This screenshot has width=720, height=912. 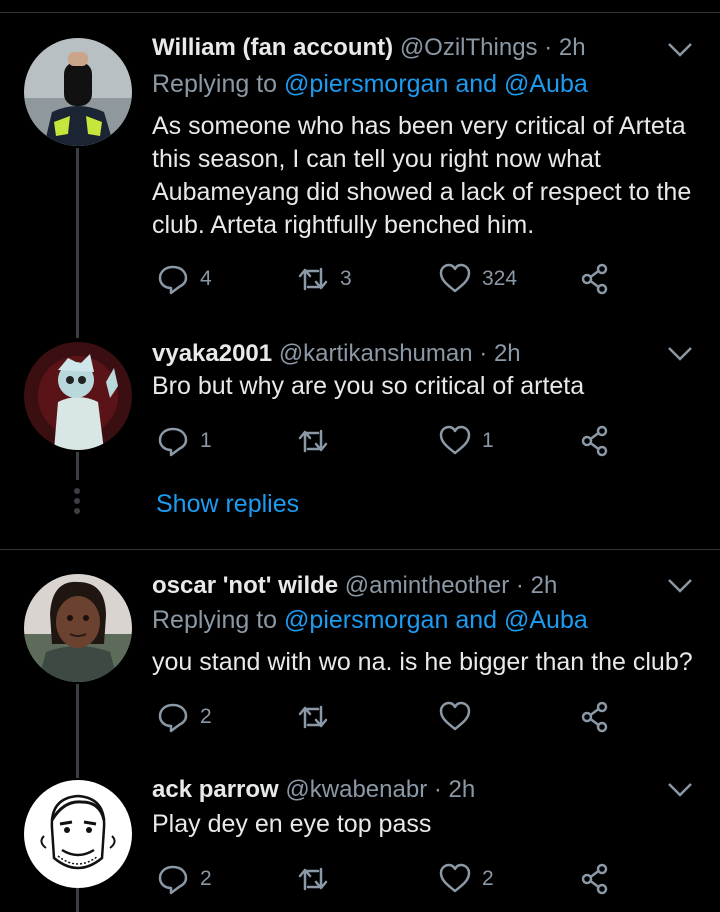 What do you see at coordinates (387, 879) in the screenshot?
I see `tweet-actions: 2 2` at bounding box center [387, 879].